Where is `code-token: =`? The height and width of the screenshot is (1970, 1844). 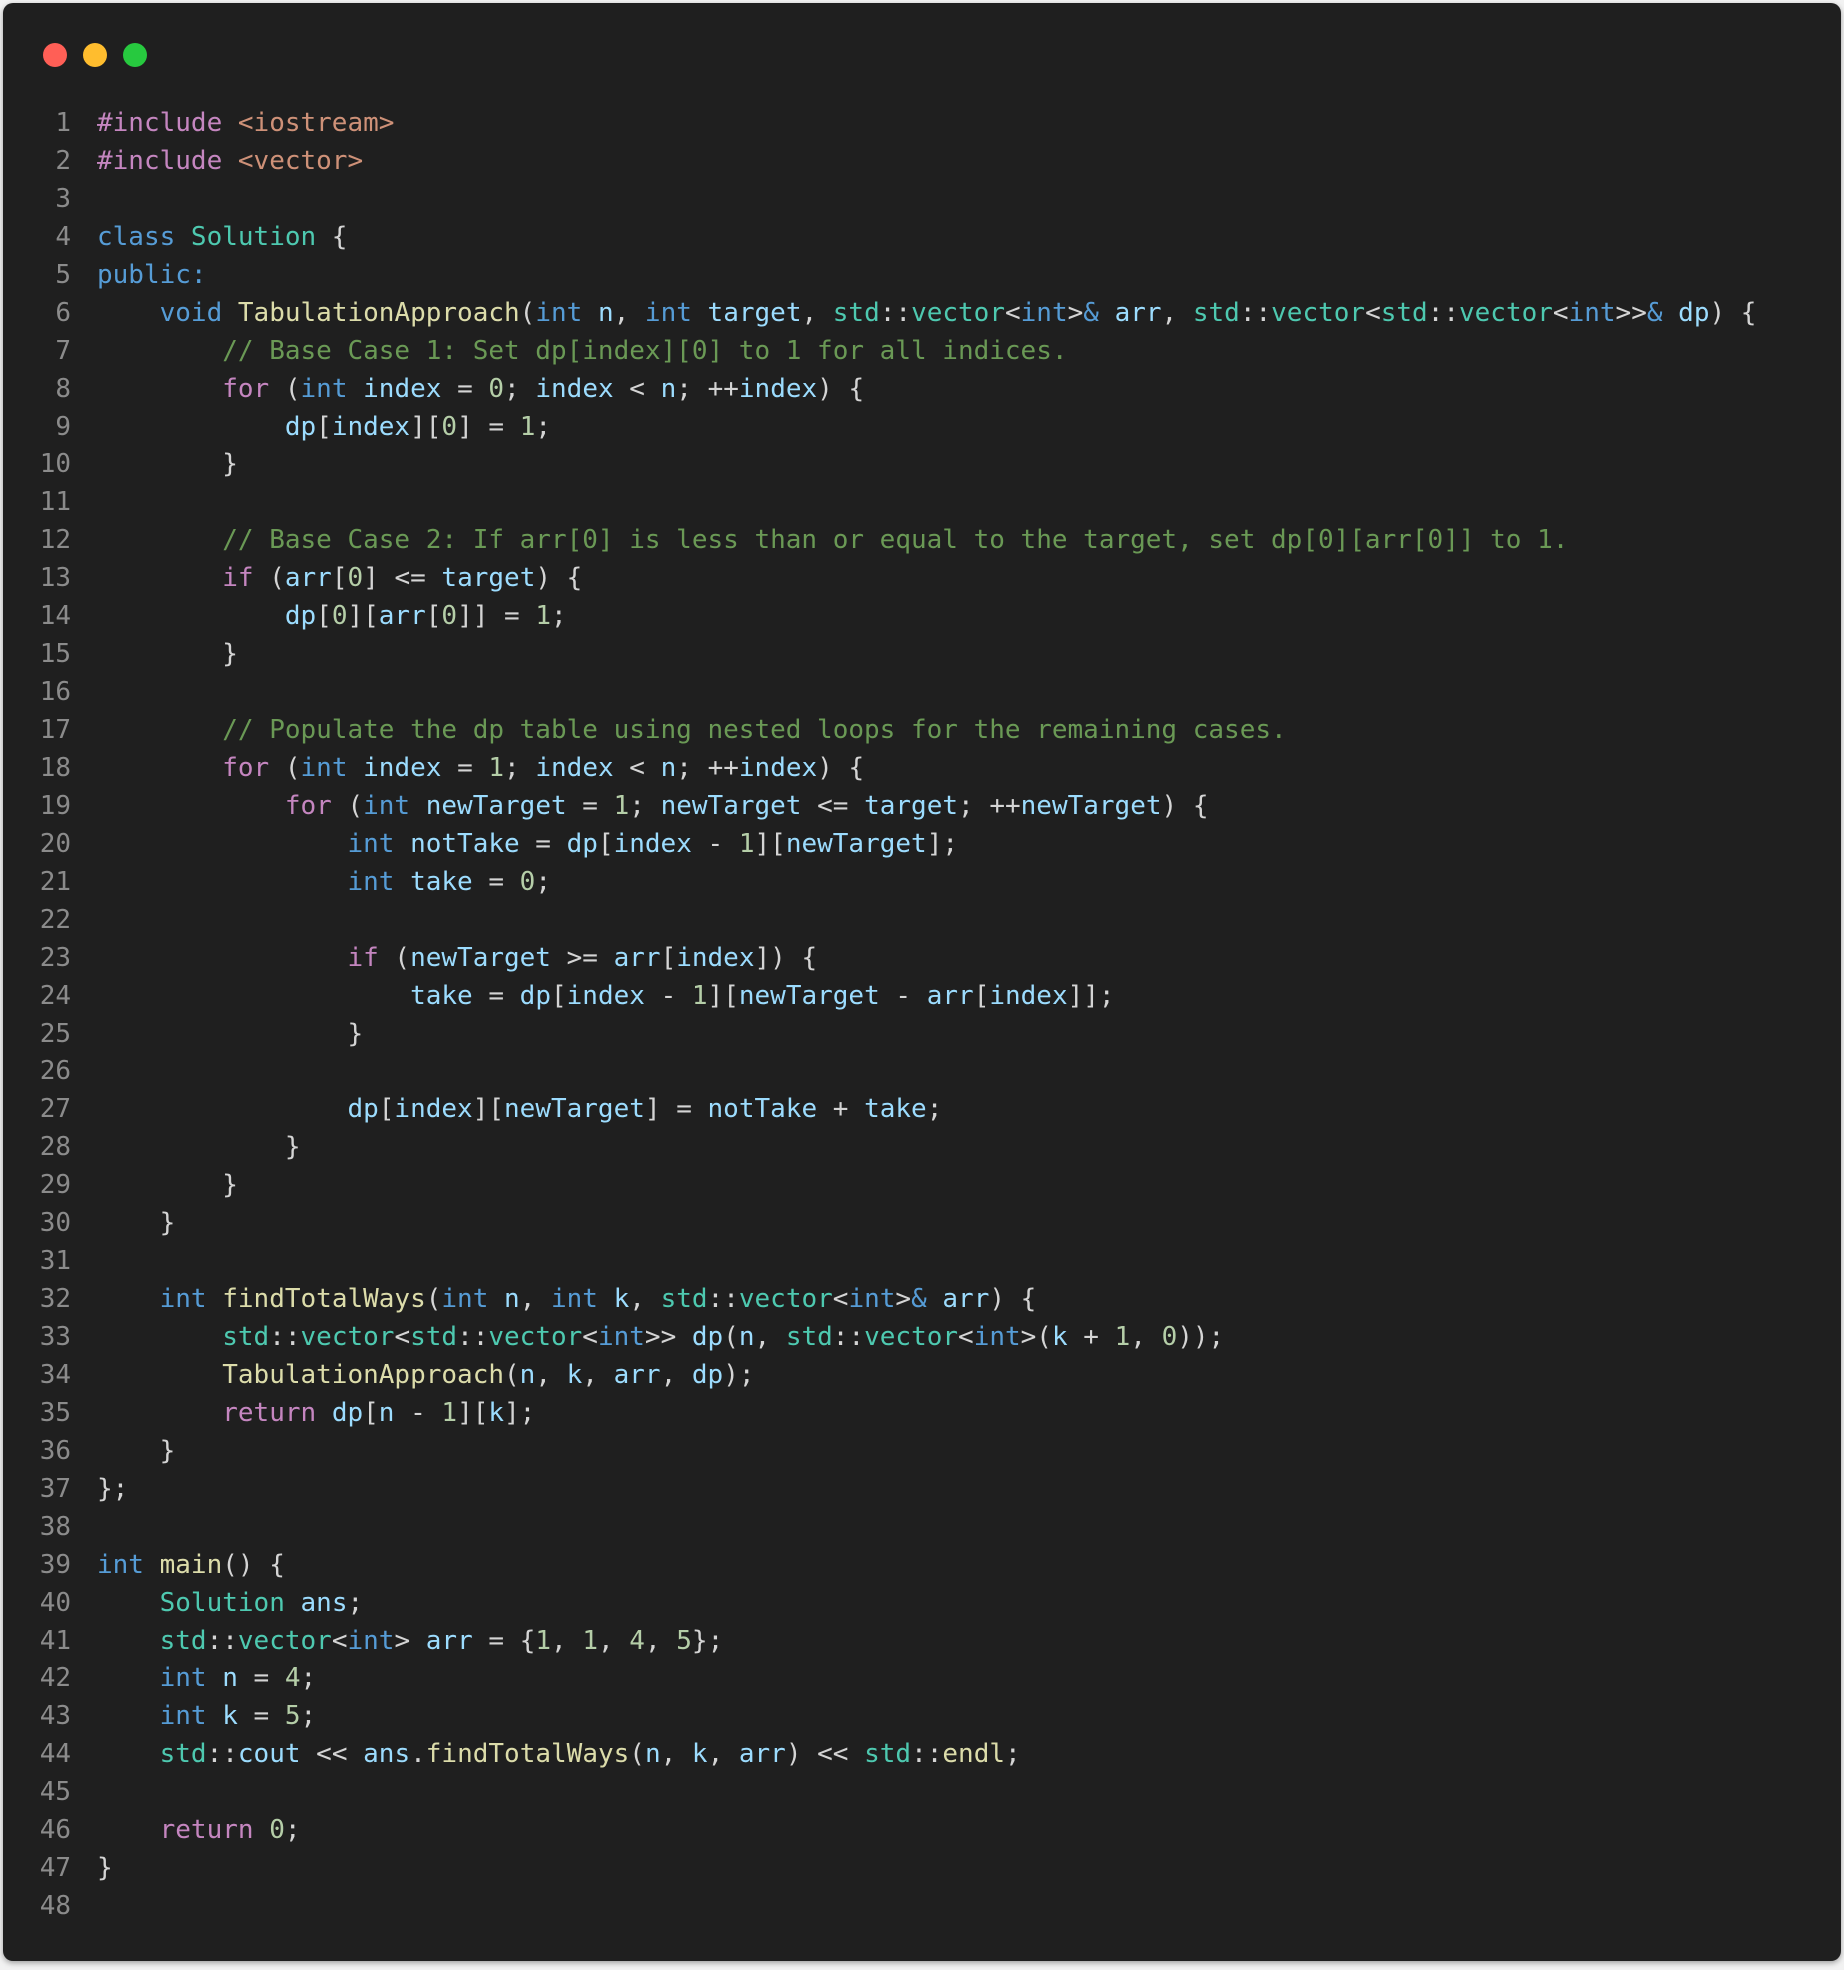 code-token: = is located at coordinates (543, 843).